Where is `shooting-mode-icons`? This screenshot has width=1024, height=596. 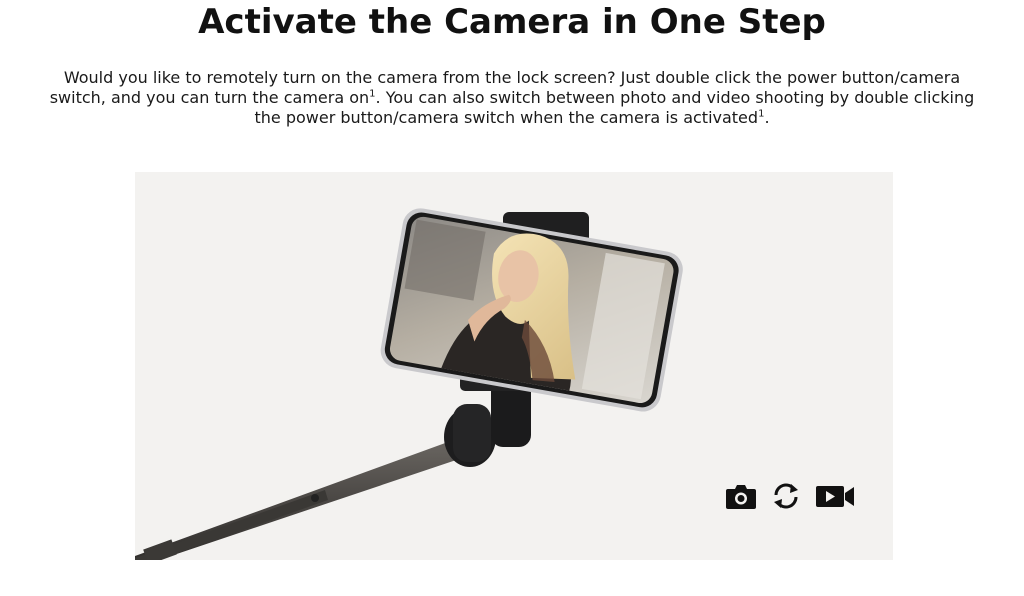 shooting-mode-icons is located at coordinates (797, 498).